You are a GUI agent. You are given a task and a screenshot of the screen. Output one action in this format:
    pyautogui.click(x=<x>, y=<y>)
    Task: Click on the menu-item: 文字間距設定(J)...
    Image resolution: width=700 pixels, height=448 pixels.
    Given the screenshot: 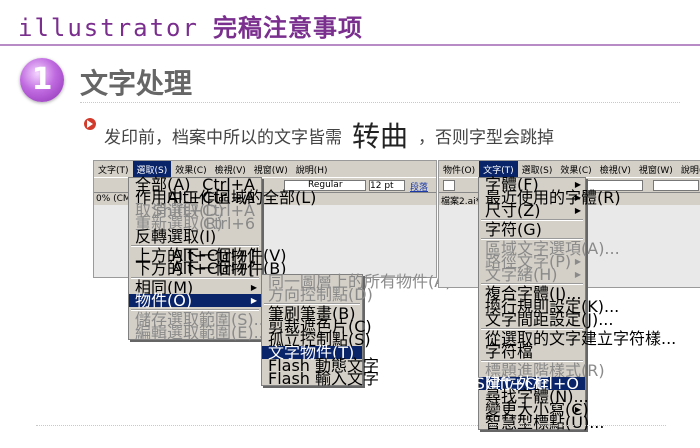 What is the action you would take?
    pyautogui.click(x=546, y=320)
    